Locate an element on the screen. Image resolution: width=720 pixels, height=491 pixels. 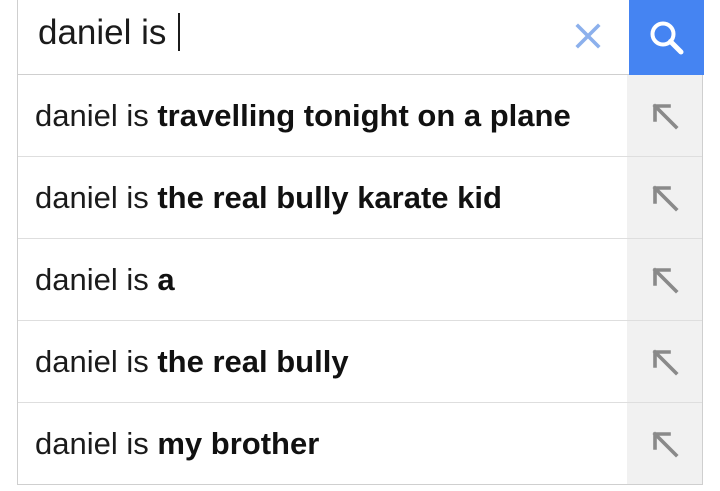
suggestion-text: daniel is the real bully is located at coordinates (315, 362).